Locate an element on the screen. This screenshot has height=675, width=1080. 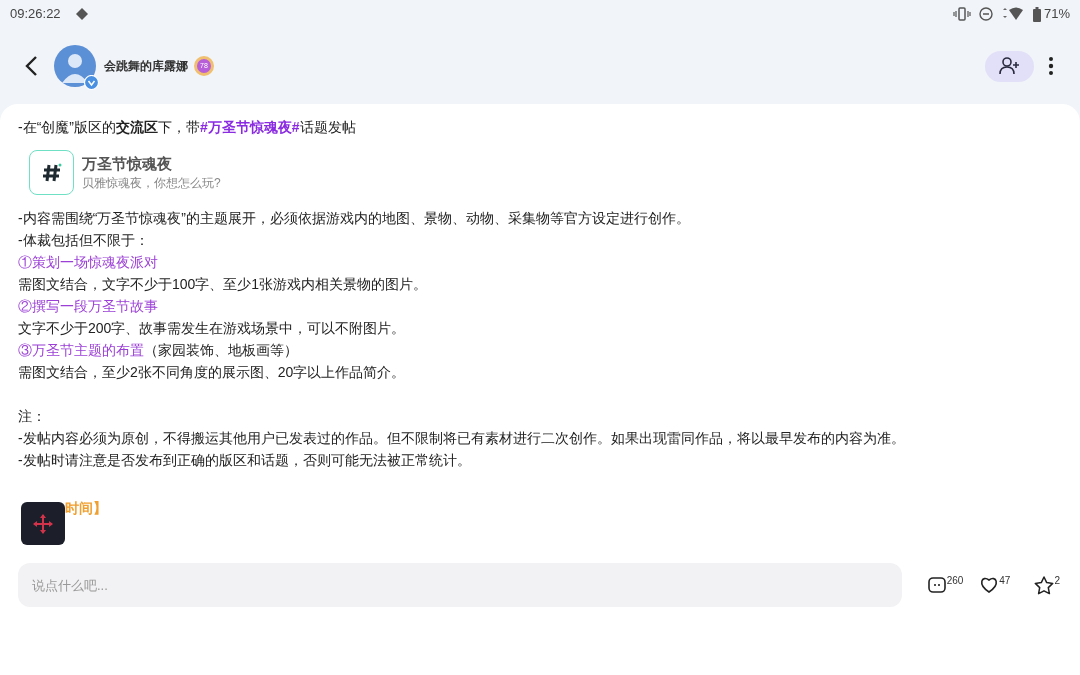
topic-hashtag-icon is located at coordinates (51, 172).